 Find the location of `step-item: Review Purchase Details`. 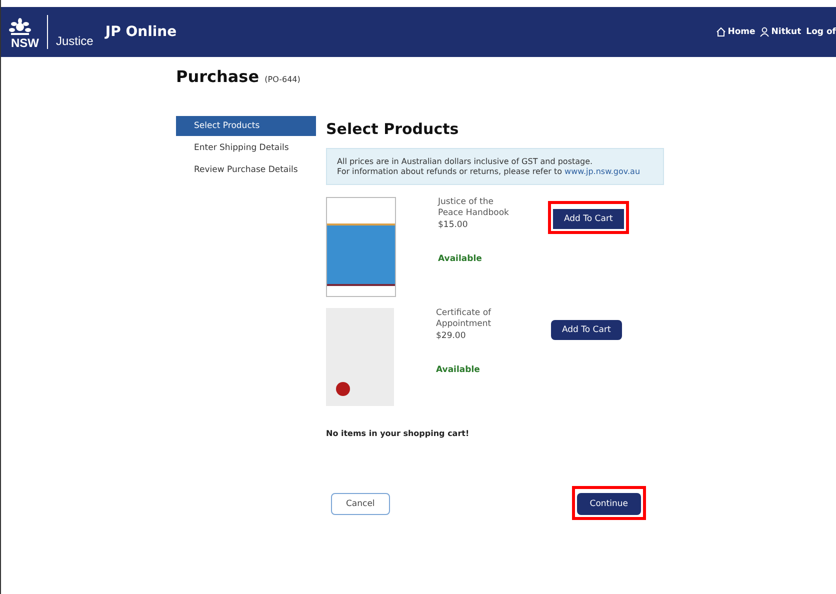

step-item: Review Purchase Details is located at coordinates (246, 170).